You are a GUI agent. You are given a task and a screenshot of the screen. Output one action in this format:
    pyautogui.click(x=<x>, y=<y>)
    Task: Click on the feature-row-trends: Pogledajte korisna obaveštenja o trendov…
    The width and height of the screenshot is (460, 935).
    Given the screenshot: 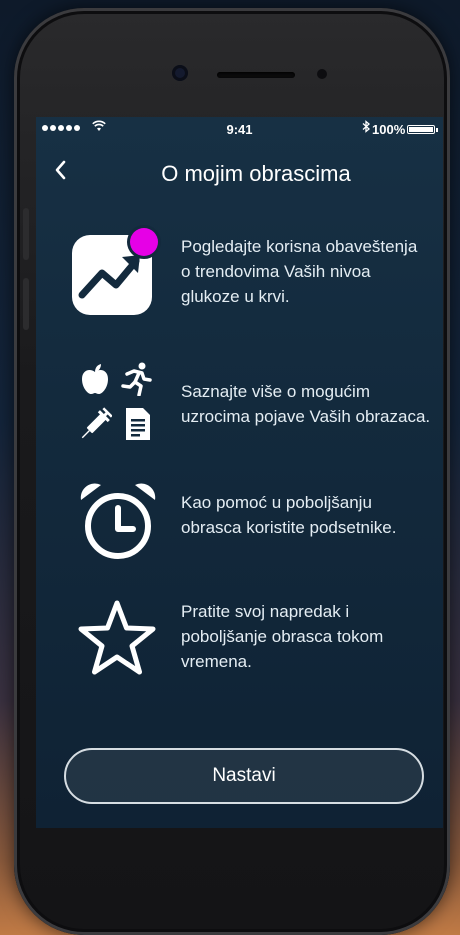 What is the action you would take?
    pyautogui.click(x=239, y=267)
    